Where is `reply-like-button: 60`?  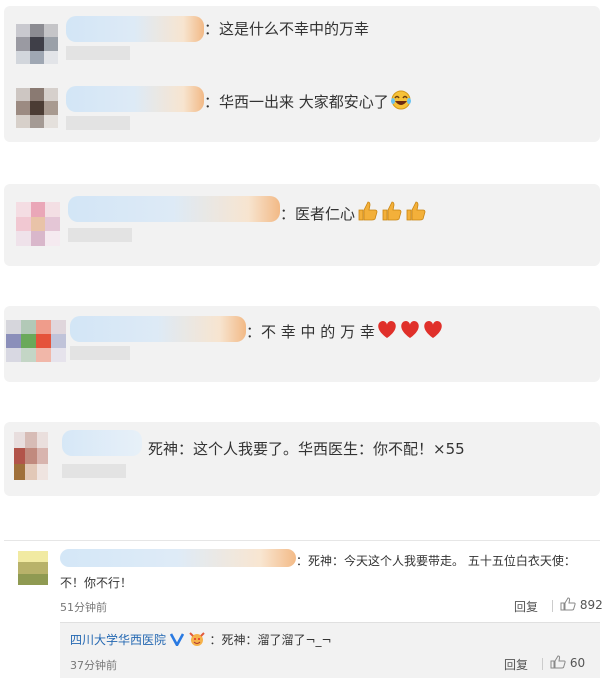
reply-like-button: 60 is located at coordinates (567, 663).